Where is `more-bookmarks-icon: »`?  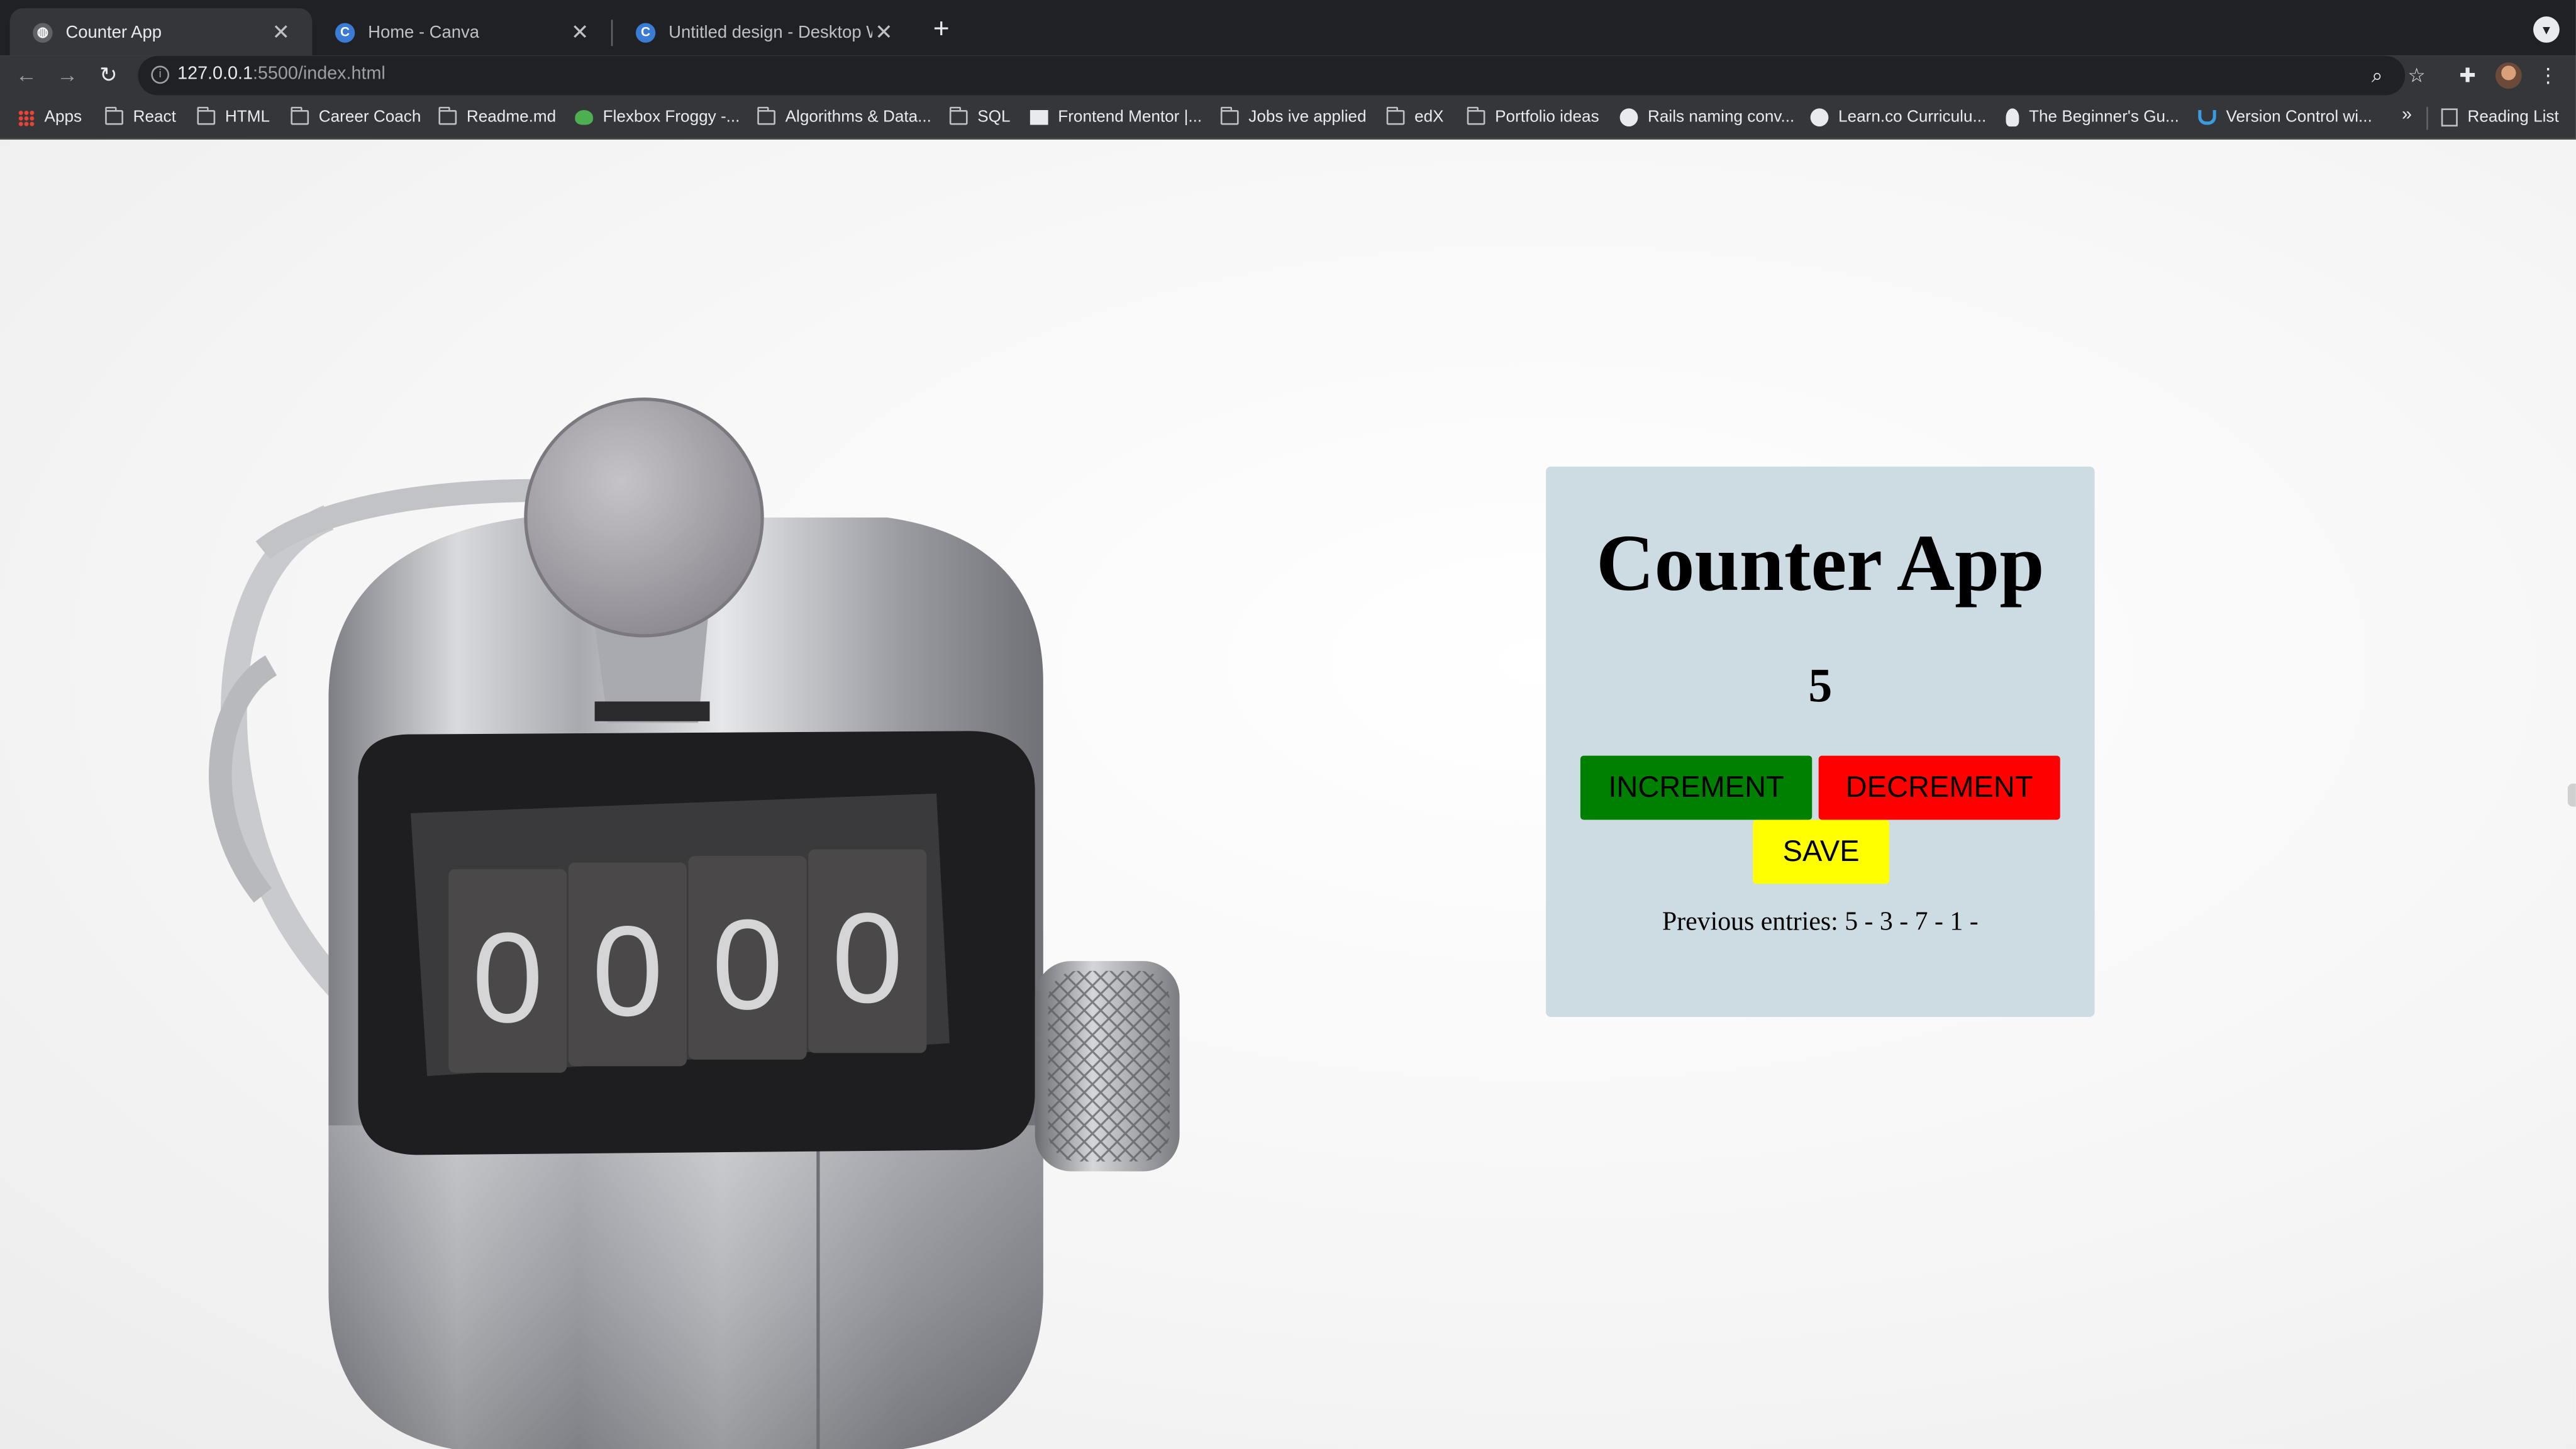
more-bookmarks-icon: » is located at coordinates (2407, 115).